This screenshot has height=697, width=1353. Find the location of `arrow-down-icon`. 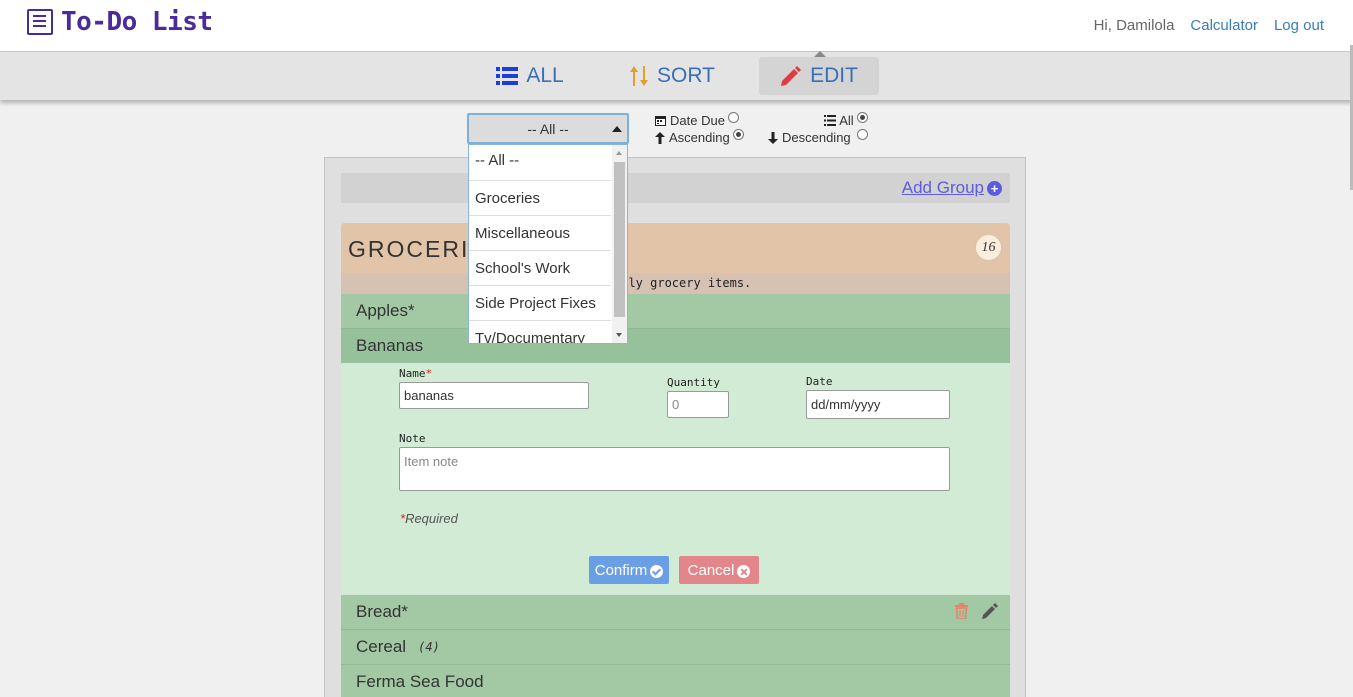

arrow-down-icon is located at coordinates (773, 137).